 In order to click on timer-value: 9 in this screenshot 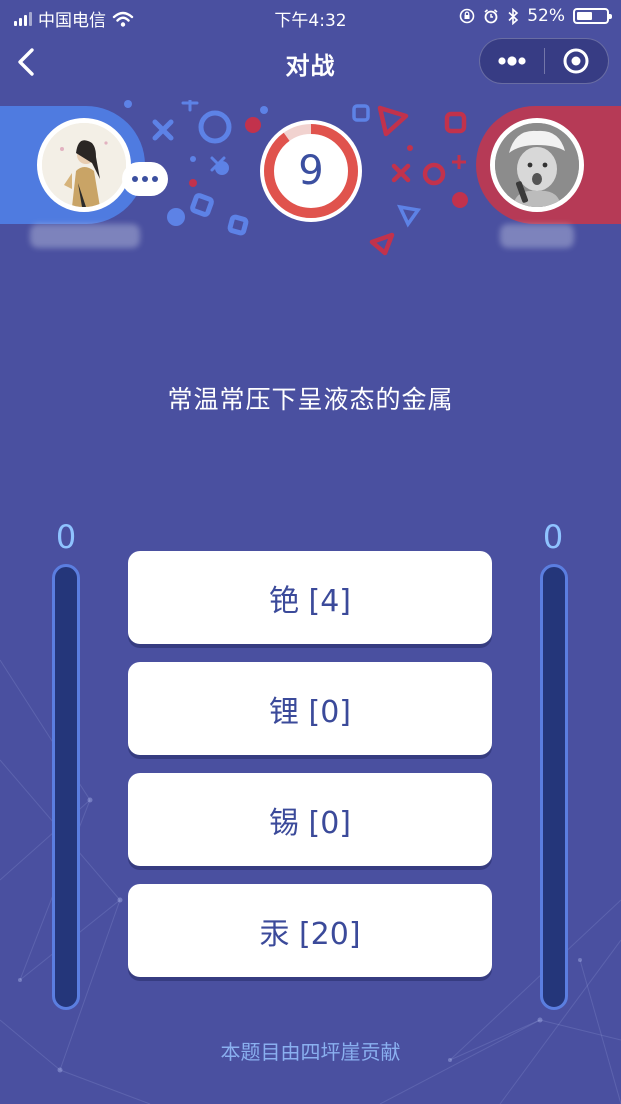, I will do `click(311, 171)`.